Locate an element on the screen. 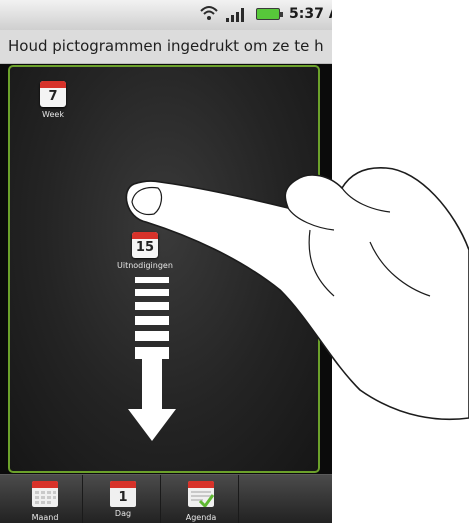  wifi-icon is located at coordinates (209, 13).